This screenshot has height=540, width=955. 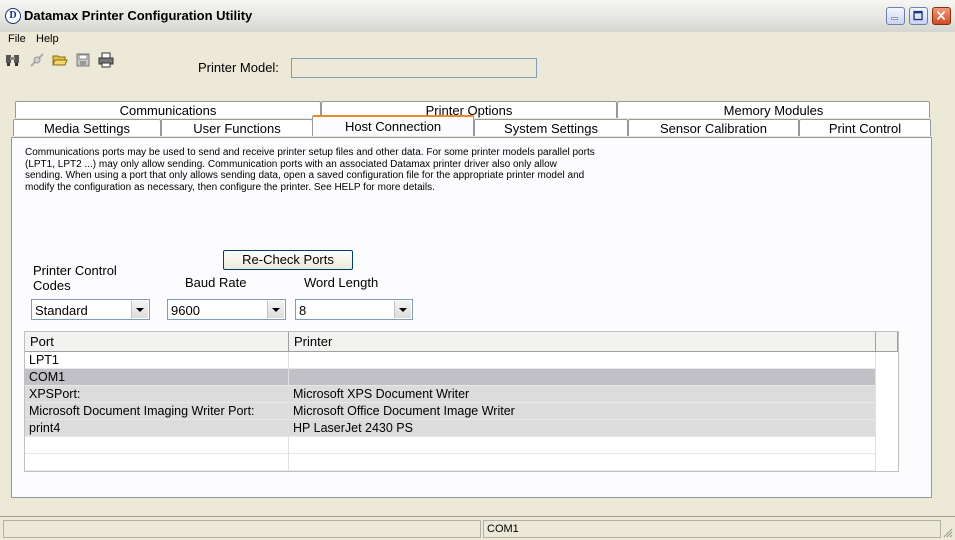 I want to click on control-codes-value: Standard, so click(x=61, y=310).